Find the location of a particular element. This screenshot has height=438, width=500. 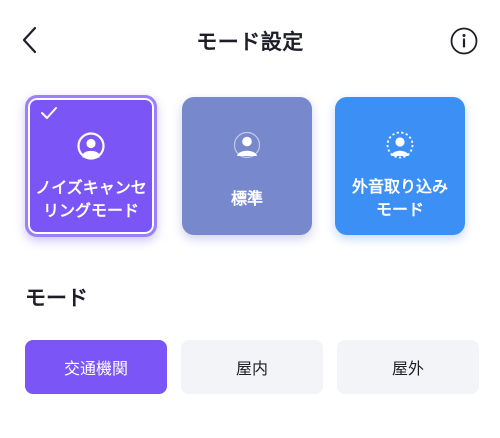

ambient-mode-card: 外音取り込み モード is located at coordinates (400, 166).